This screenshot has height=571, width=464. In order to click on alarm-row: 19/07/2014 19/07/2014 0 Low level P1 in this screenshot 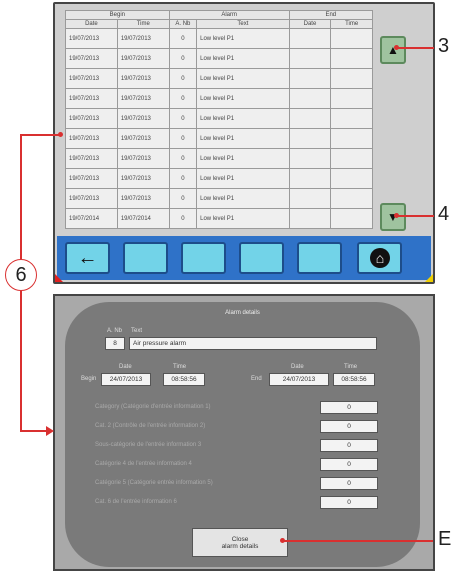, I will do `click(219, 218)`.